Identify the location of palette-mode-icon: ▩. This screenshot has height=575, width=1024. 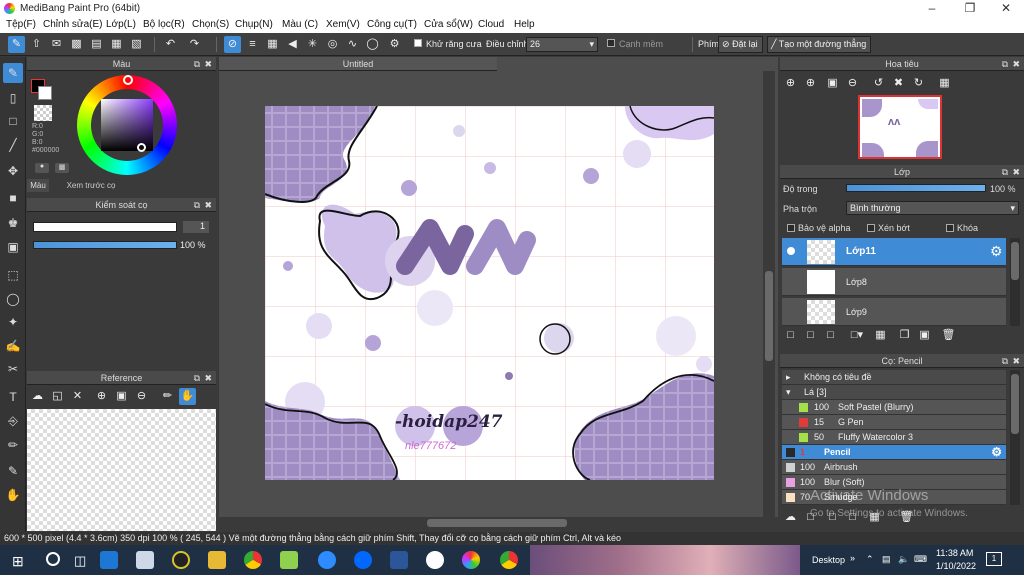
(62, 168).